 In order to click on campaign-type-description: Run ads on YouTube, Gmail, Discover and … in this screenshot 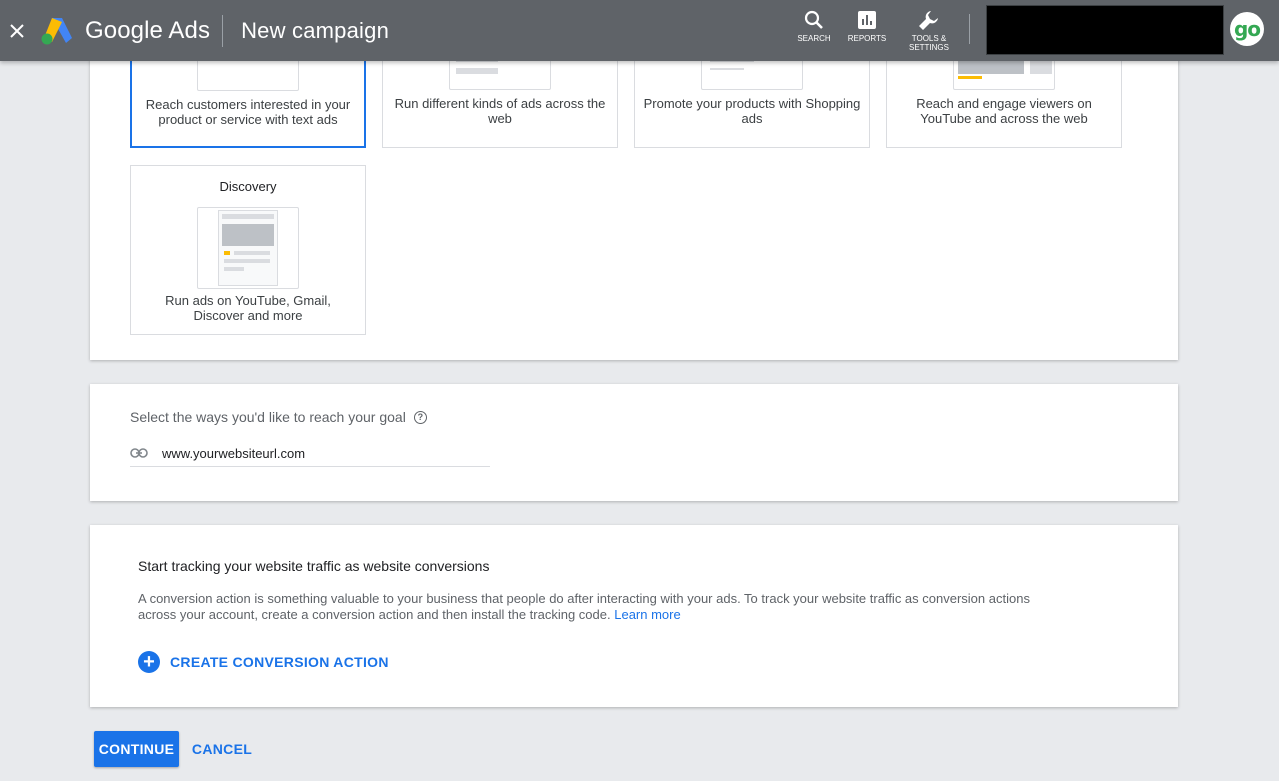, I will do `click(248, 308)`.